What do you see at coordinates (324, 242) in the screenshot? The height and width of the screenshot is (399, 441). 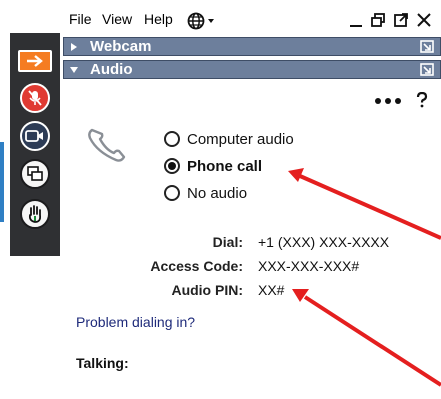 I see `dial-value: +1 (XXX) XXX-XXXX` at bounding box center [324, 242].